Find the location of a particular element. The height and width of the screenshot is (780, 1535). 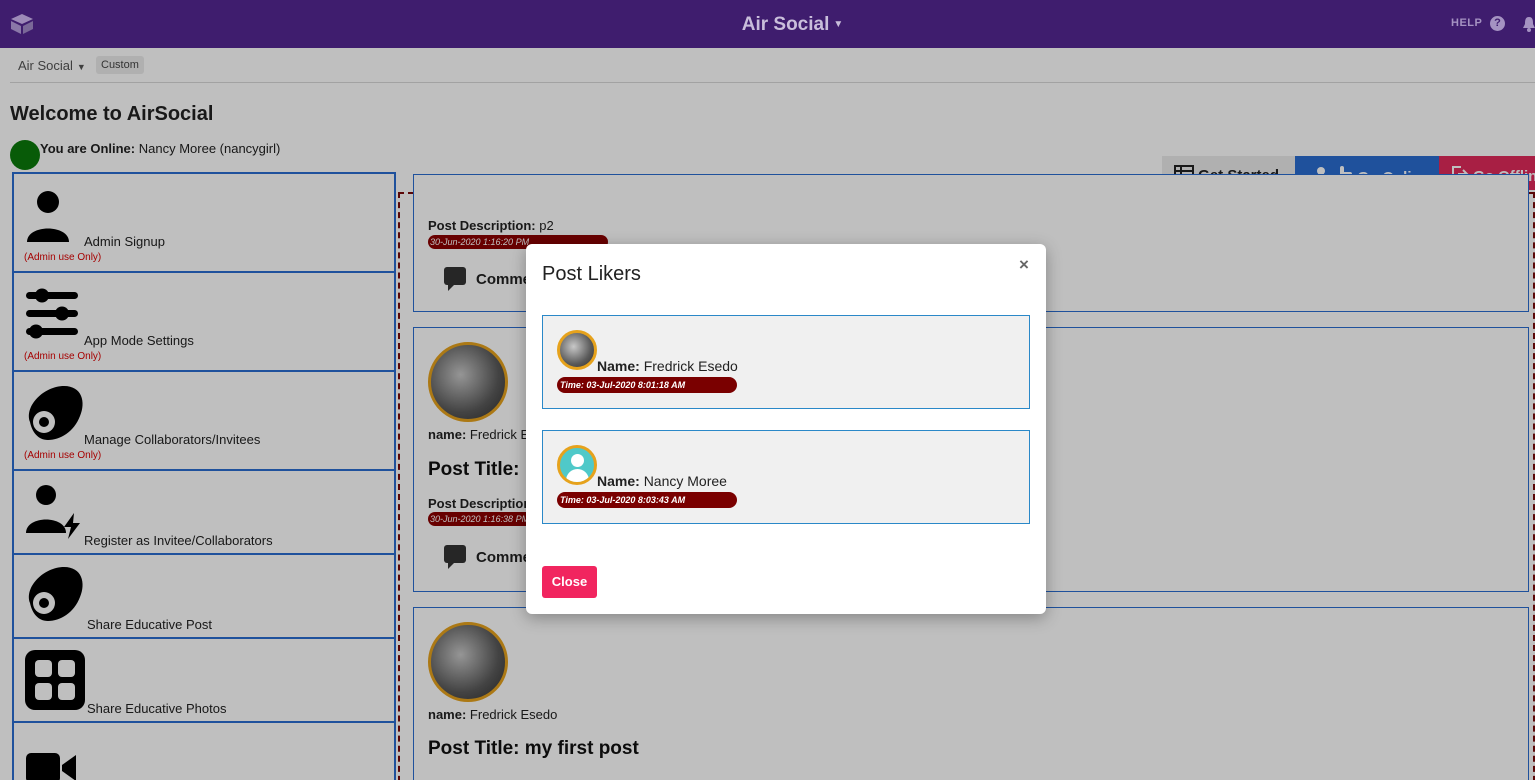

modal-title: Post Likers is located at coordinates (591, 274).